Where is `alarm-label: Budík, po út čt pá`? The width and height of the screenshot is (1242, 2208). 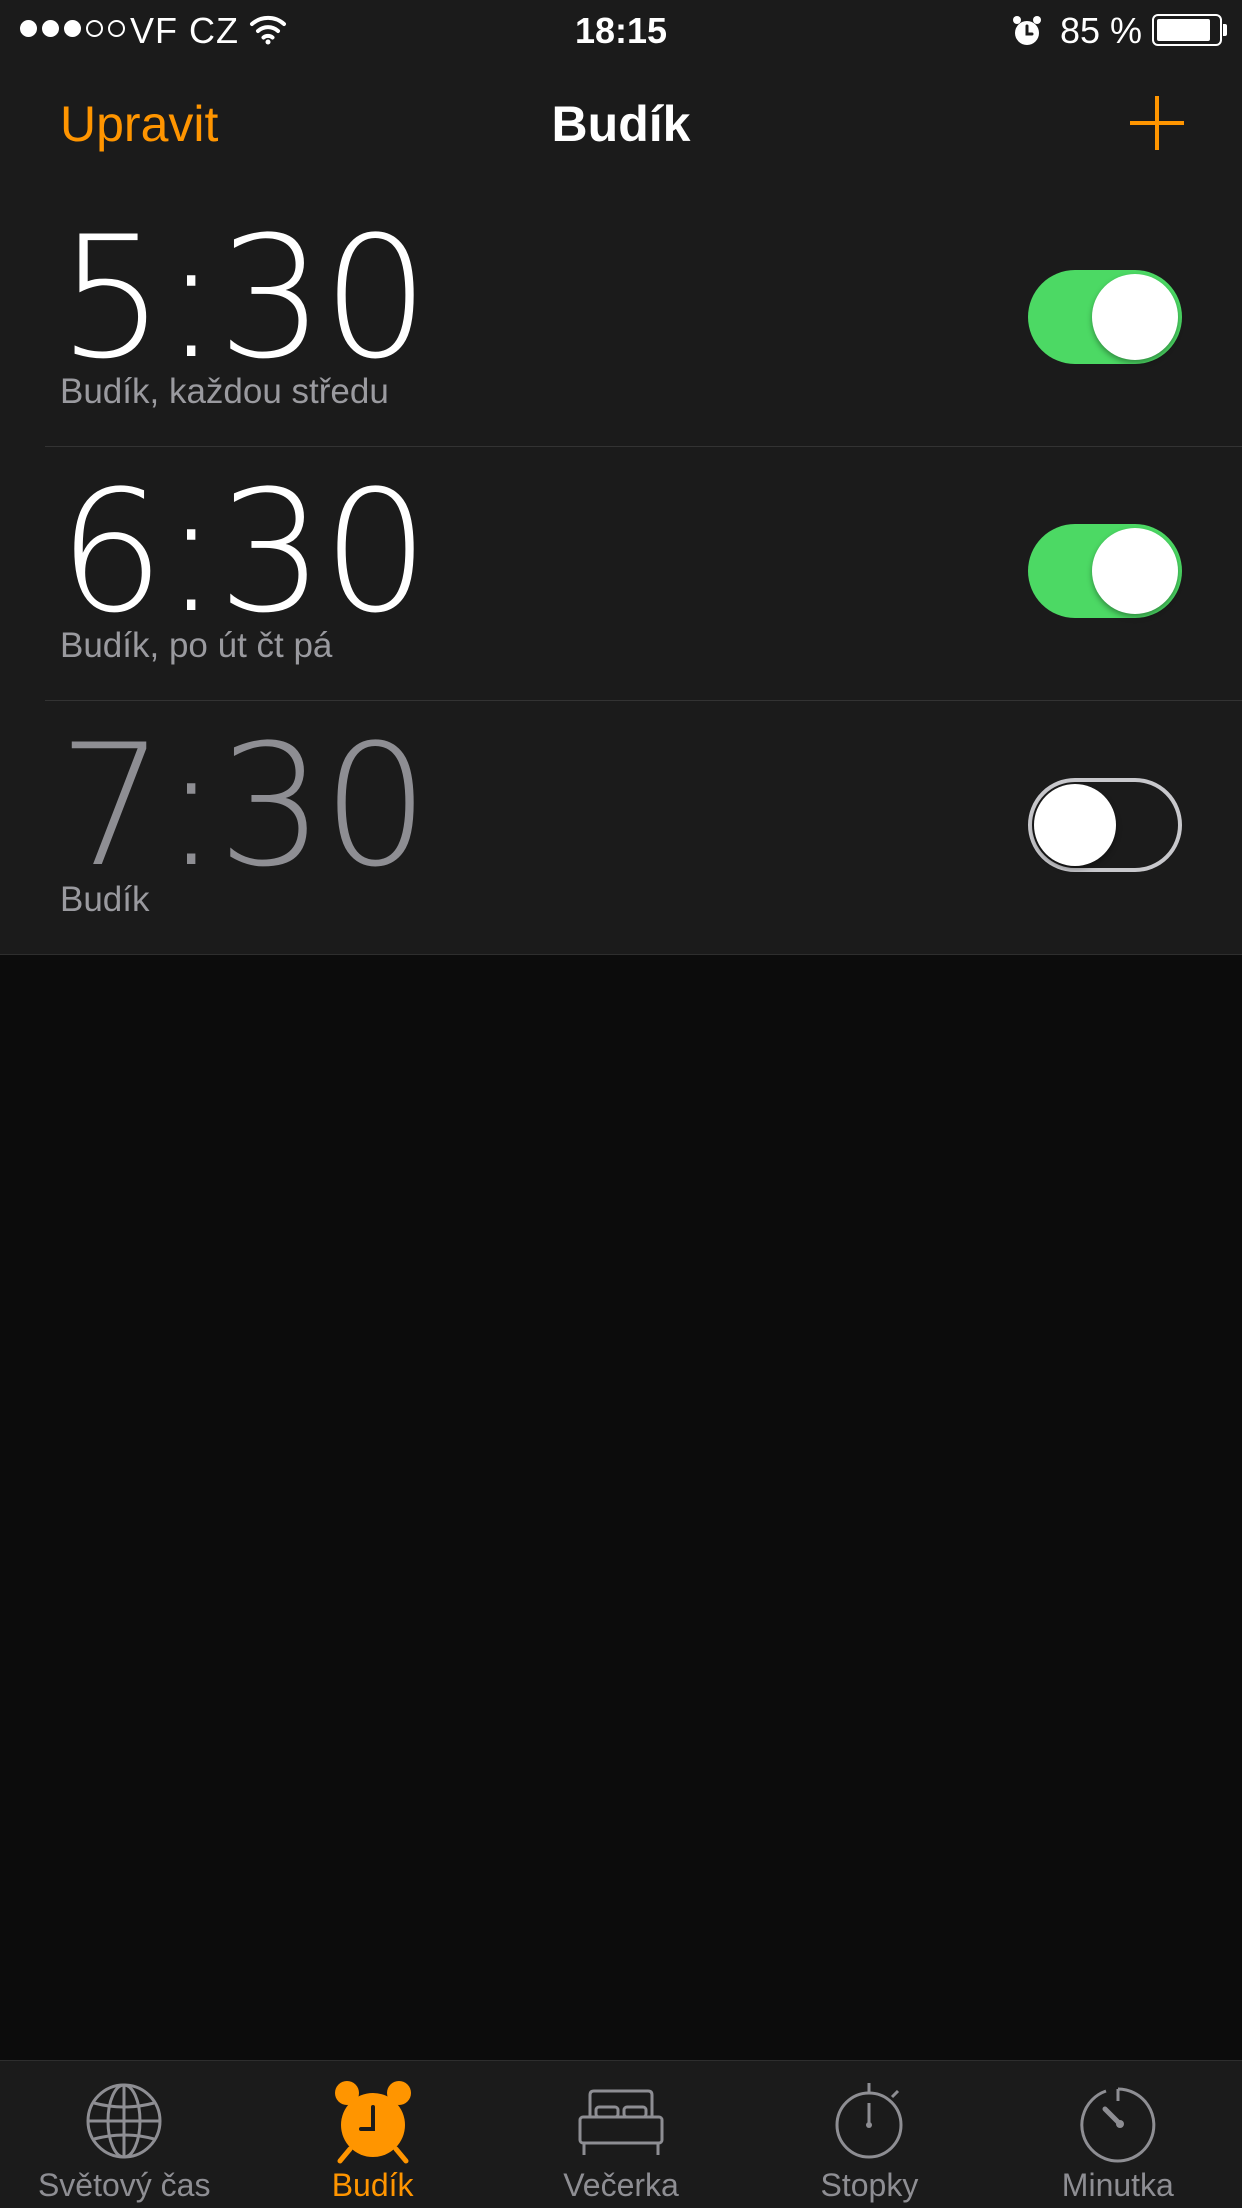
alarm-label: Budík, po út čt pá is located at coordinates (196, 645).